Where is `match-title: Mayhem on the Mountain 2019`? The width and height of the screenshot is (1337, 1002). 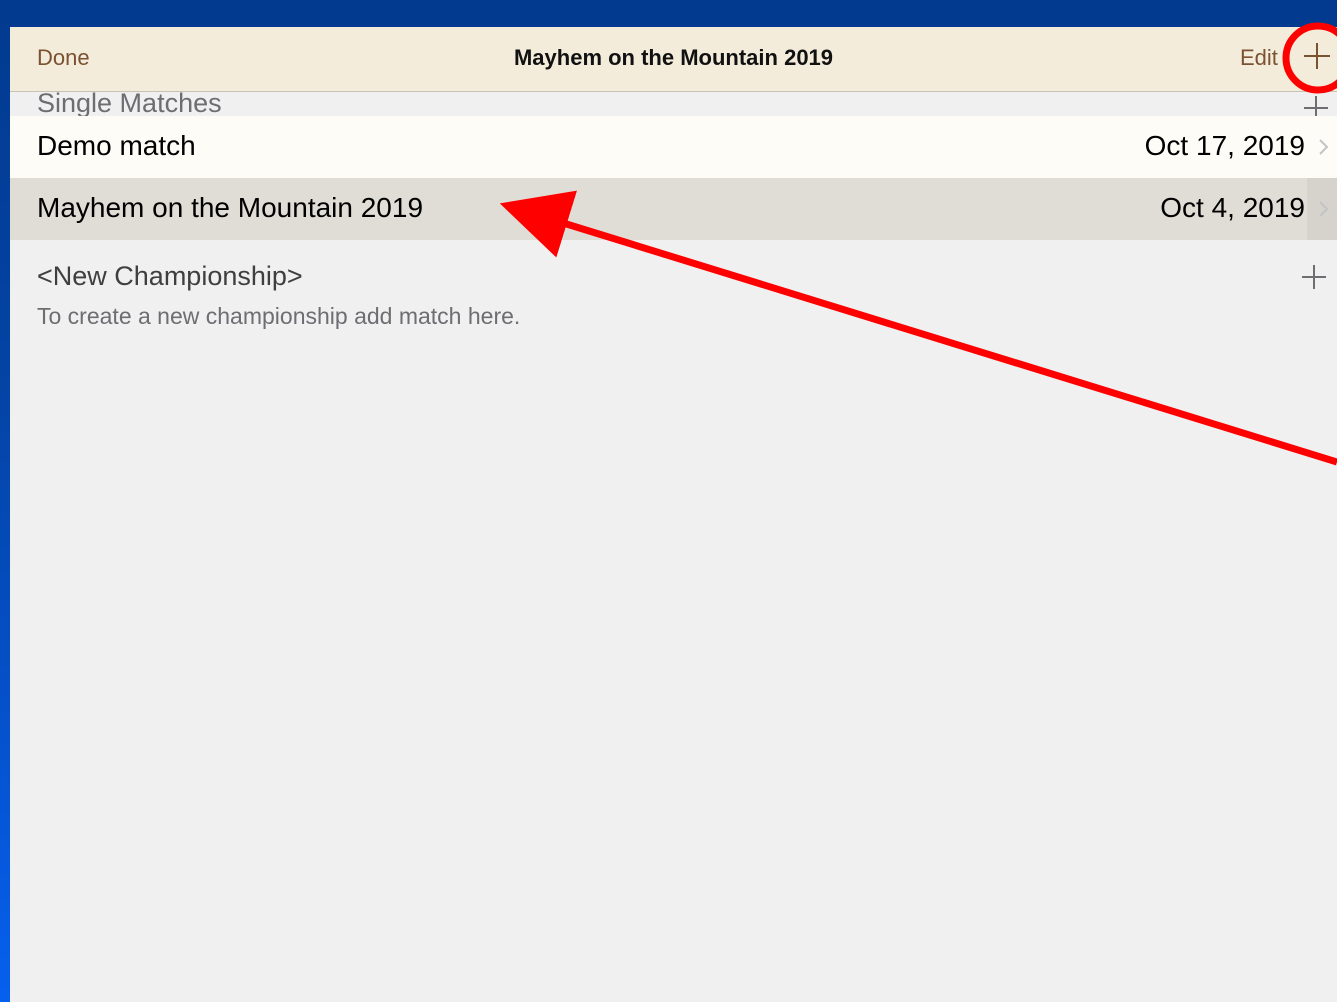 match-title: Mayhem on the Mountain 2019 is located at coordinates (230, 207).